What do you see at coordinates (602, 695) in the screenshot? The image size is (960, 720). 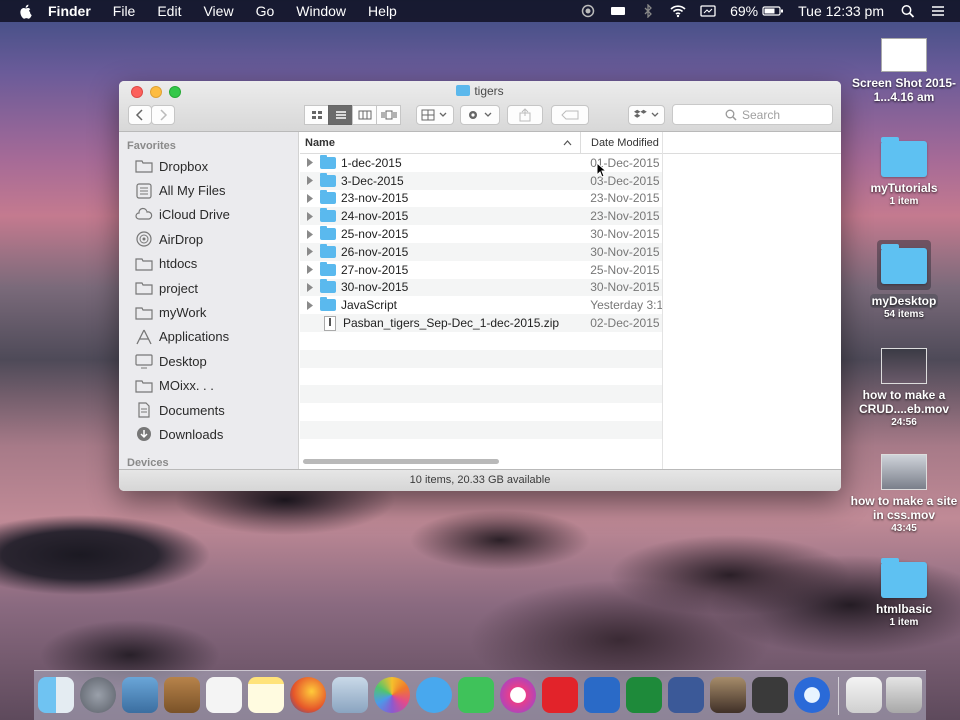 I see `word-icon` at bounding box center [602, 695].